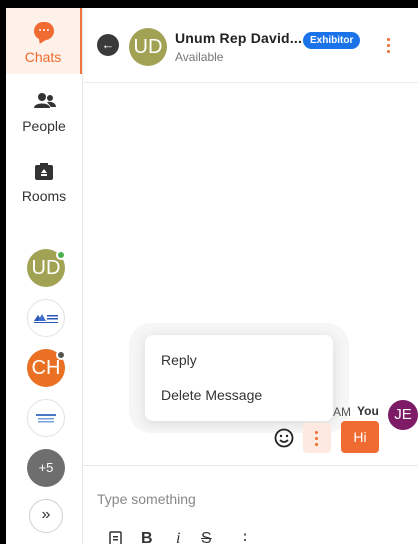 This screenshot has height=544, width=418. I want to click on avatar-initials: CH, so click(46, 368).